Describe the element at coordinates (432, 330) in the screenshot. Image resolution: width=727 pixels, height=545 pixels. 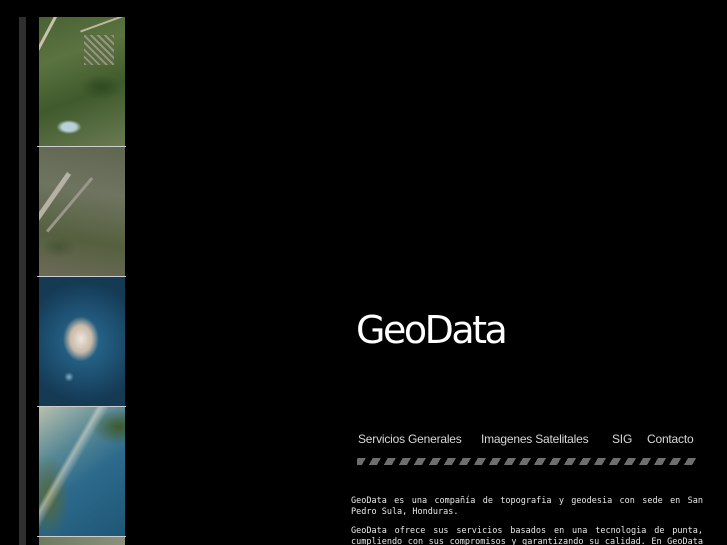
I see `brand-logo: GeoData` at that location.